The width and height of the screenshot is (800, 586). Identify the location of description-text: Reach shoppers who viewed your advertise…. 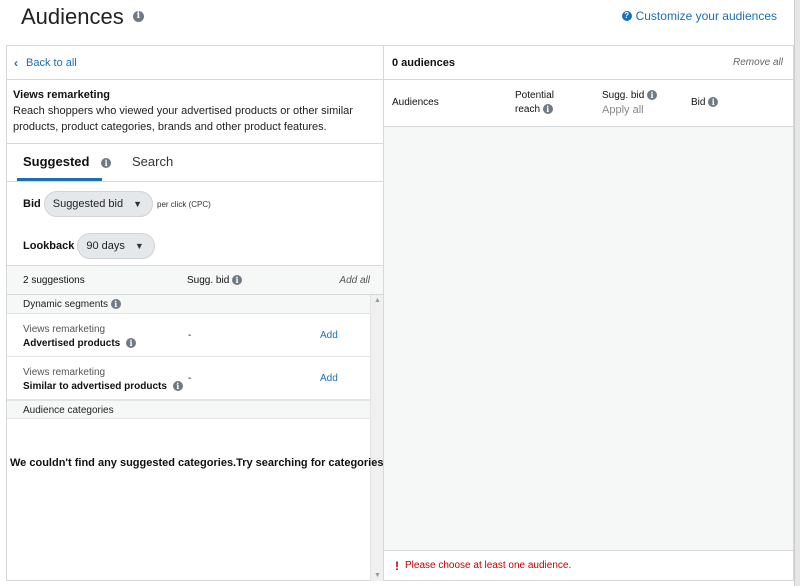
(183, 119).